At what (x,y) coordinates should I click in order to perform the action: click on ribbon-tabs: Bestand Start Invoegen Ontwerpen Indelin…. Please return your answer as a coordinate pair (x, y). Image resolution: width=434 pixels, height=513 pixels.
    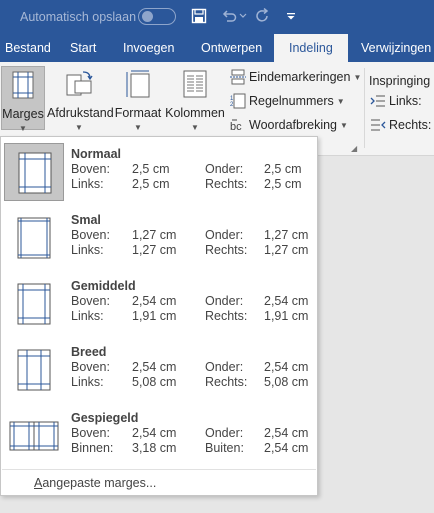
    Looking at the image, I should click on (217, 48).